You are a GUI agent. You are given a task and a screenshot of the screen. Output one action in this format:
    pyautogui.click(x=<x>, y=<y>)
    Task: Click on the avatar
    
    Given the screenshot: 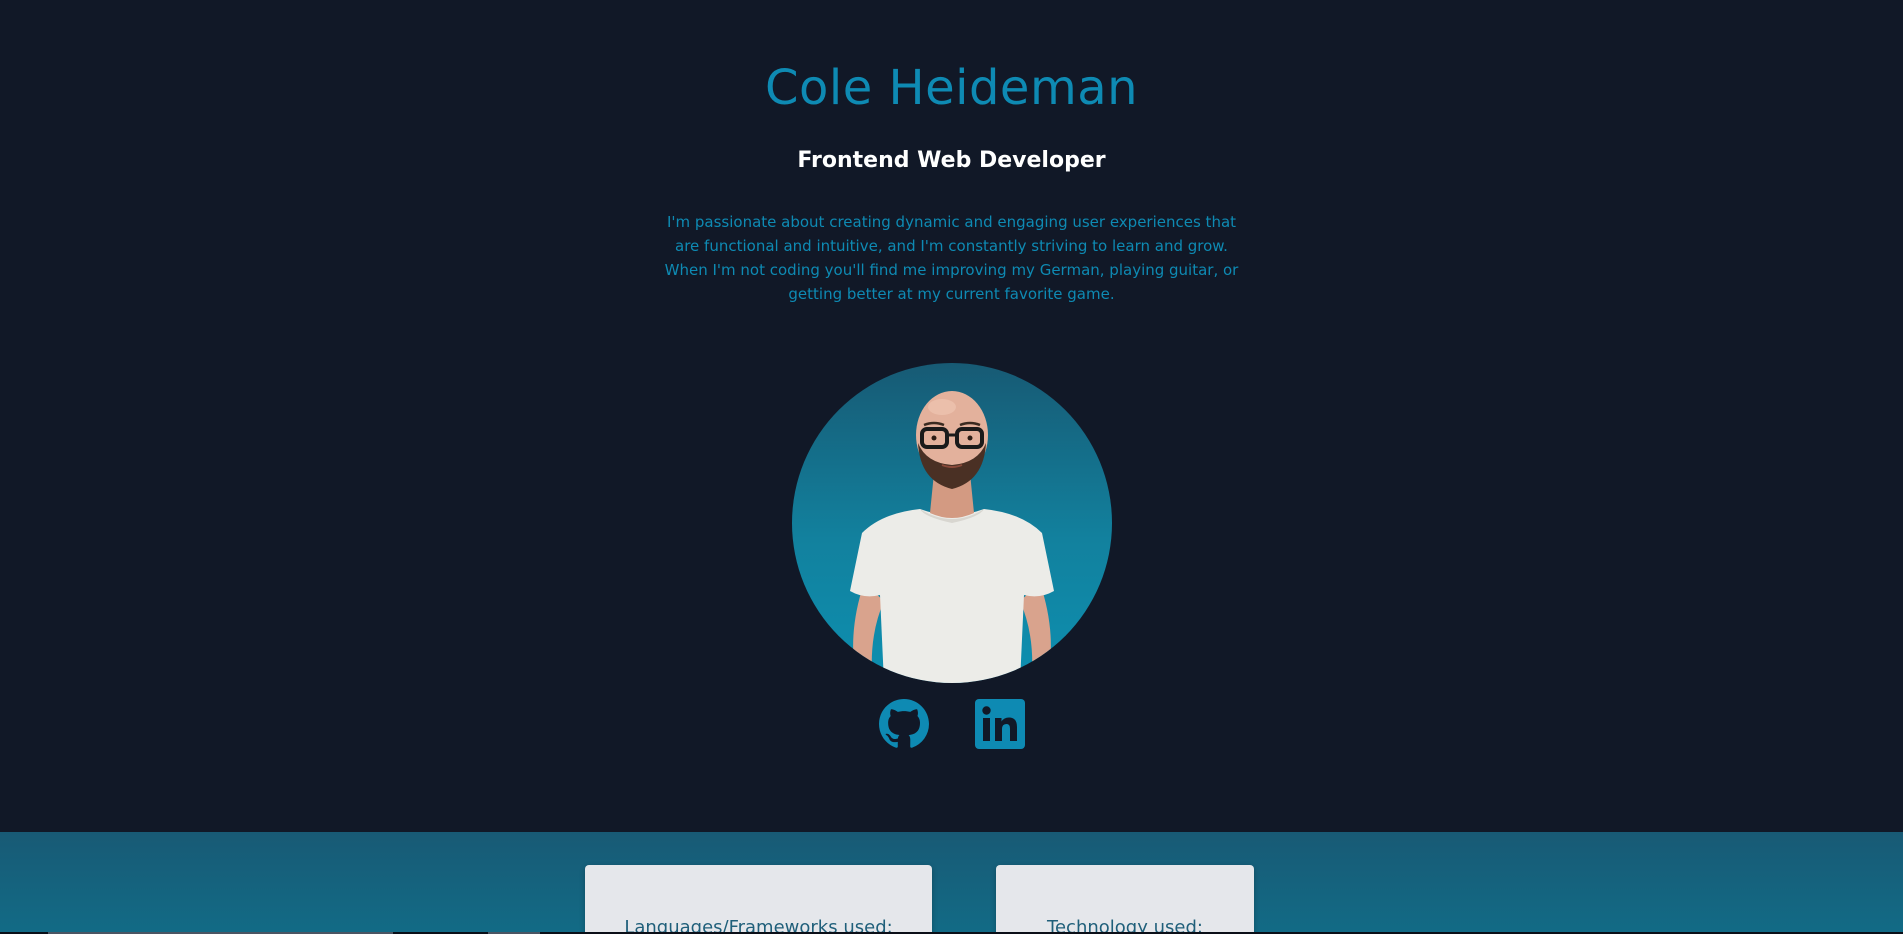 What is the action you would take?
    pyautogui.click(x=952, y=523)
    